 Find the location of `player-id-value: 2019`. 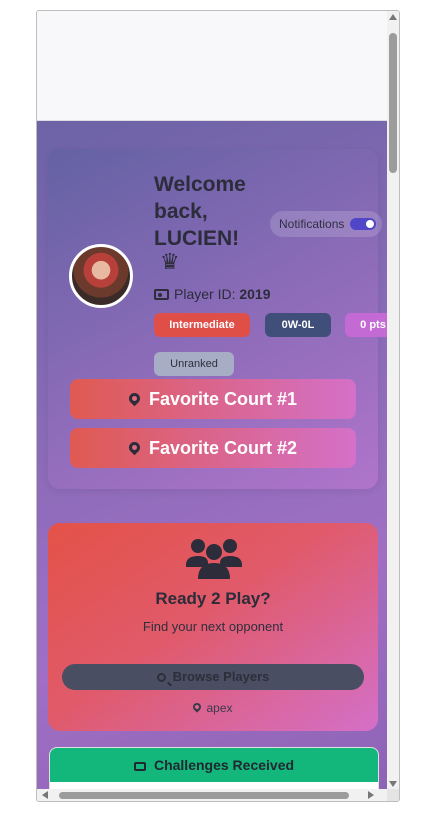

player-id-value: 2019 is located at coordinates (255, 294).